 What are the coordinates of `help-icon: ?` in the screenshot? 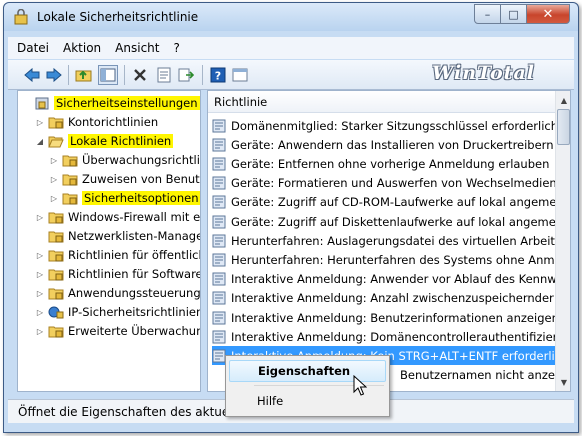 It's located at (218, 75).